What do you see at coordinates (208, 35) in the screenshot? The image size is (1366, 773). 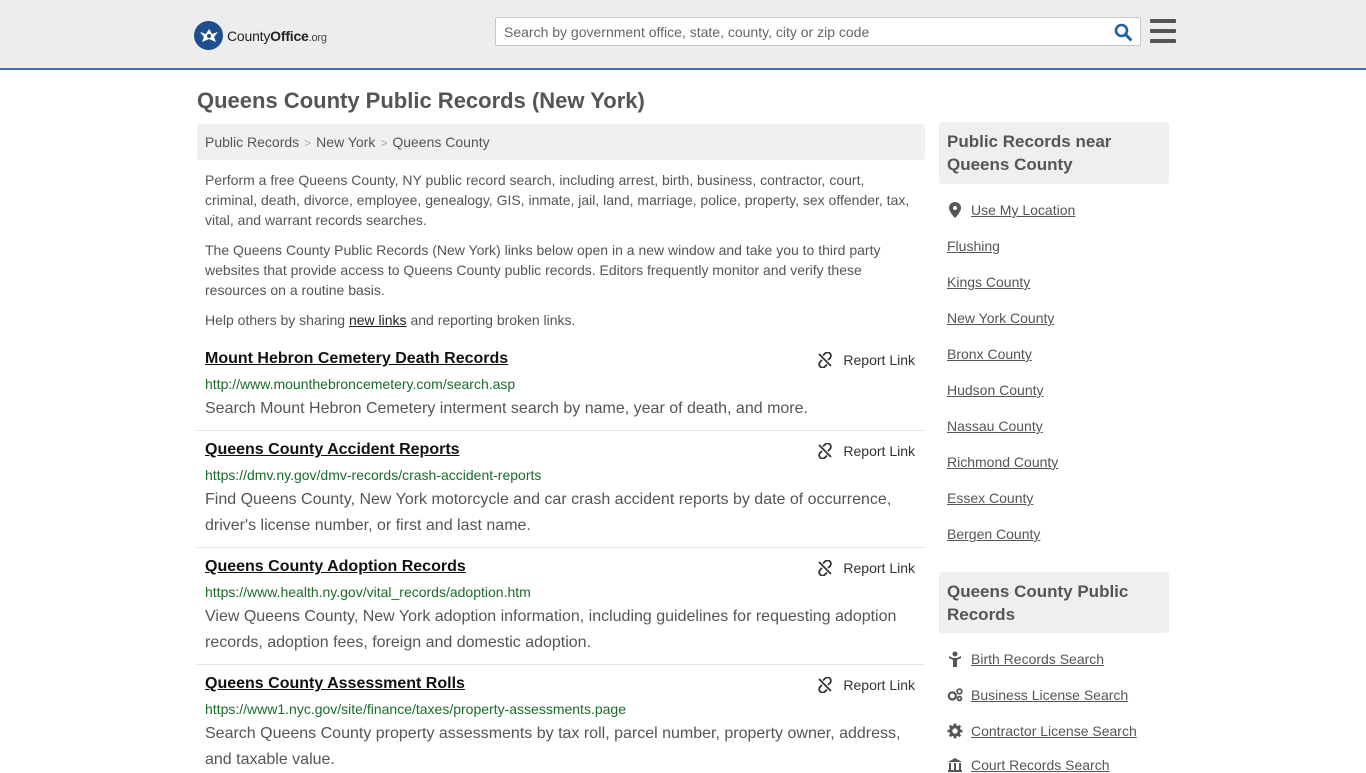 I see `eagle-seal-icon` at bounding box center [208, 35].